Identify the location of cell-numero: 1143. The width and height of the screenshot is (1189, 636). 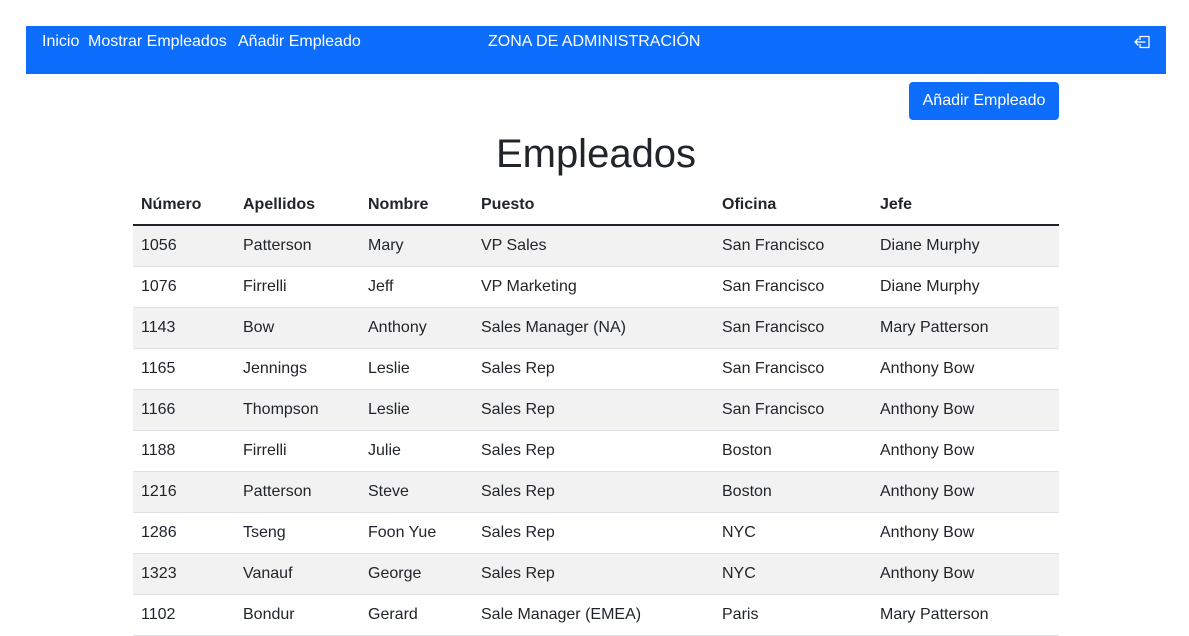
(184, 328).